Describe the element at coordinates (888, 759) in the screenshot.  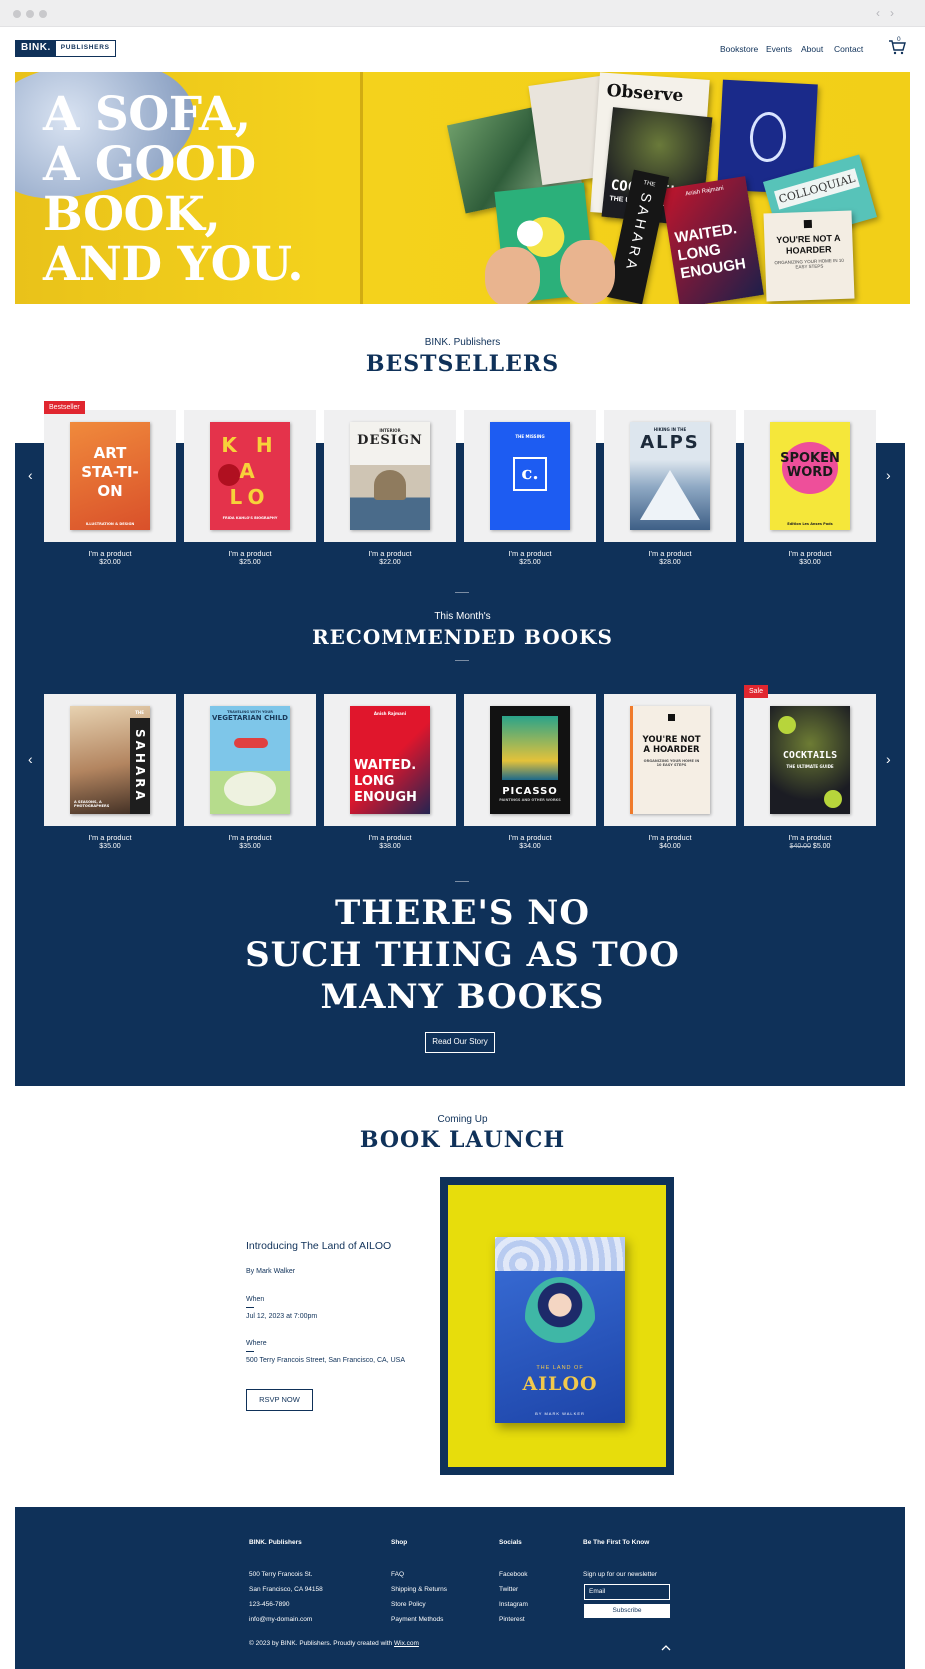
I see `recommended-next-icon: ›` at that location.